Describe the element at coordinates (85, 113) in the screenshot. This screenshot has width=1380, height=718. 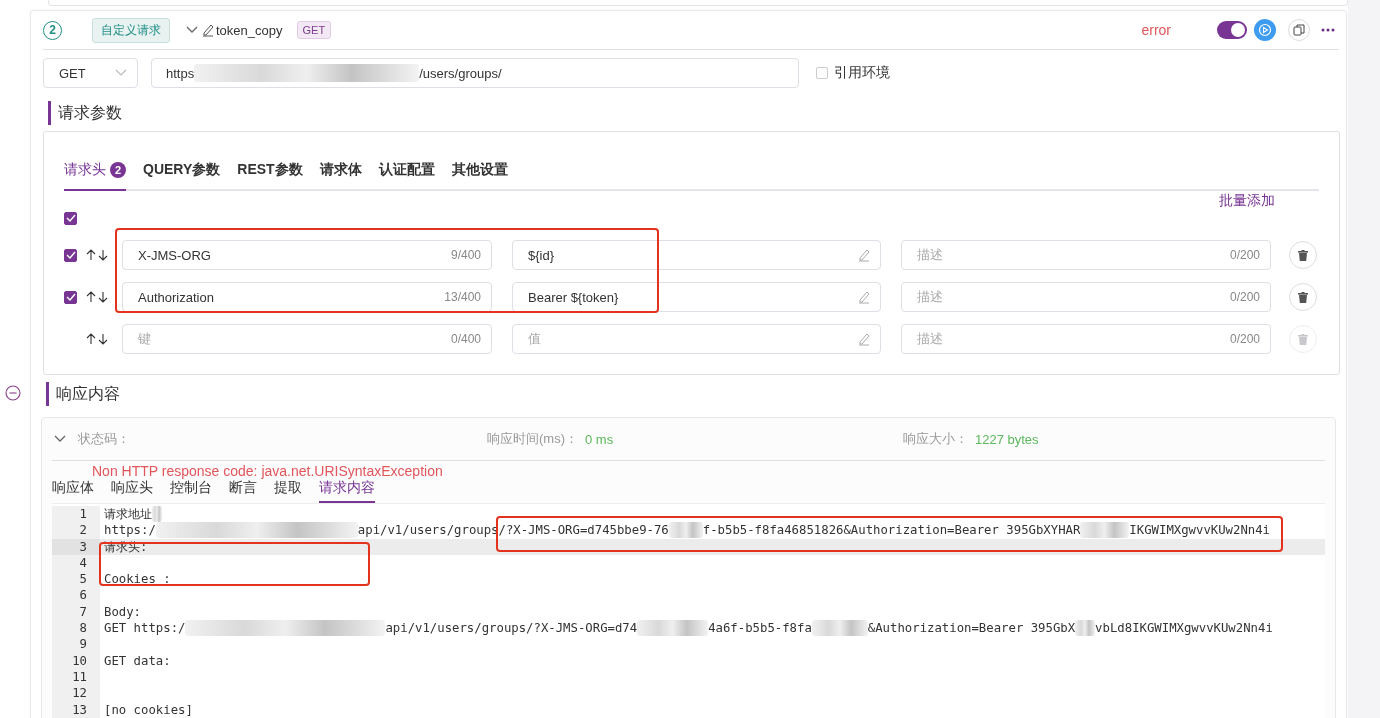
I see `section-title: 请求参数` at that location.